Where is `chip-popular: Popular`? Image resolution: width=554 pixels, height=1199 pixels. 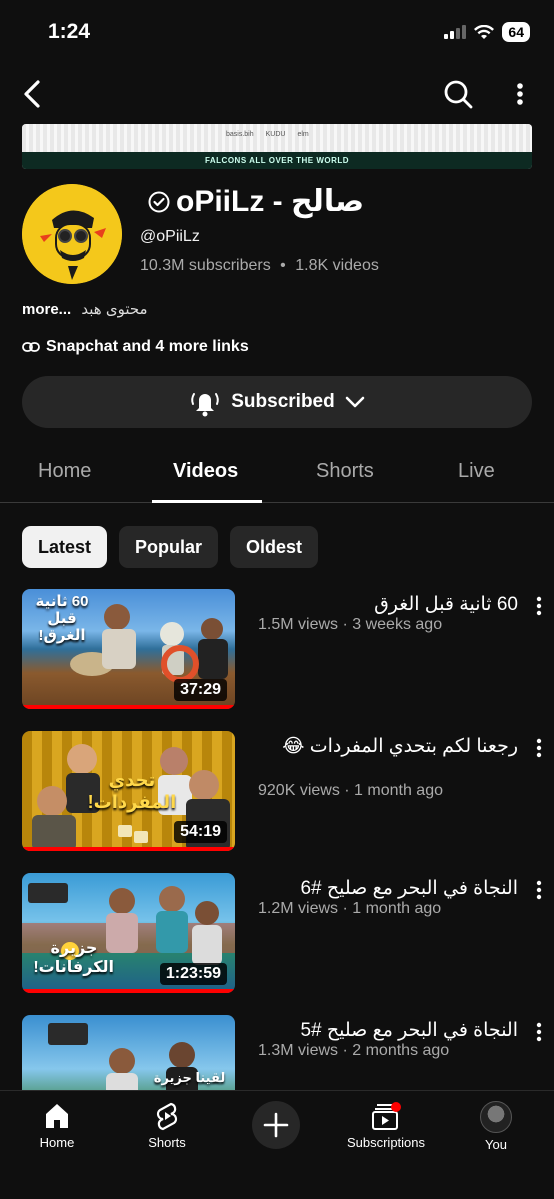
chip-popular: Popular is located at coordinates (169, 547).